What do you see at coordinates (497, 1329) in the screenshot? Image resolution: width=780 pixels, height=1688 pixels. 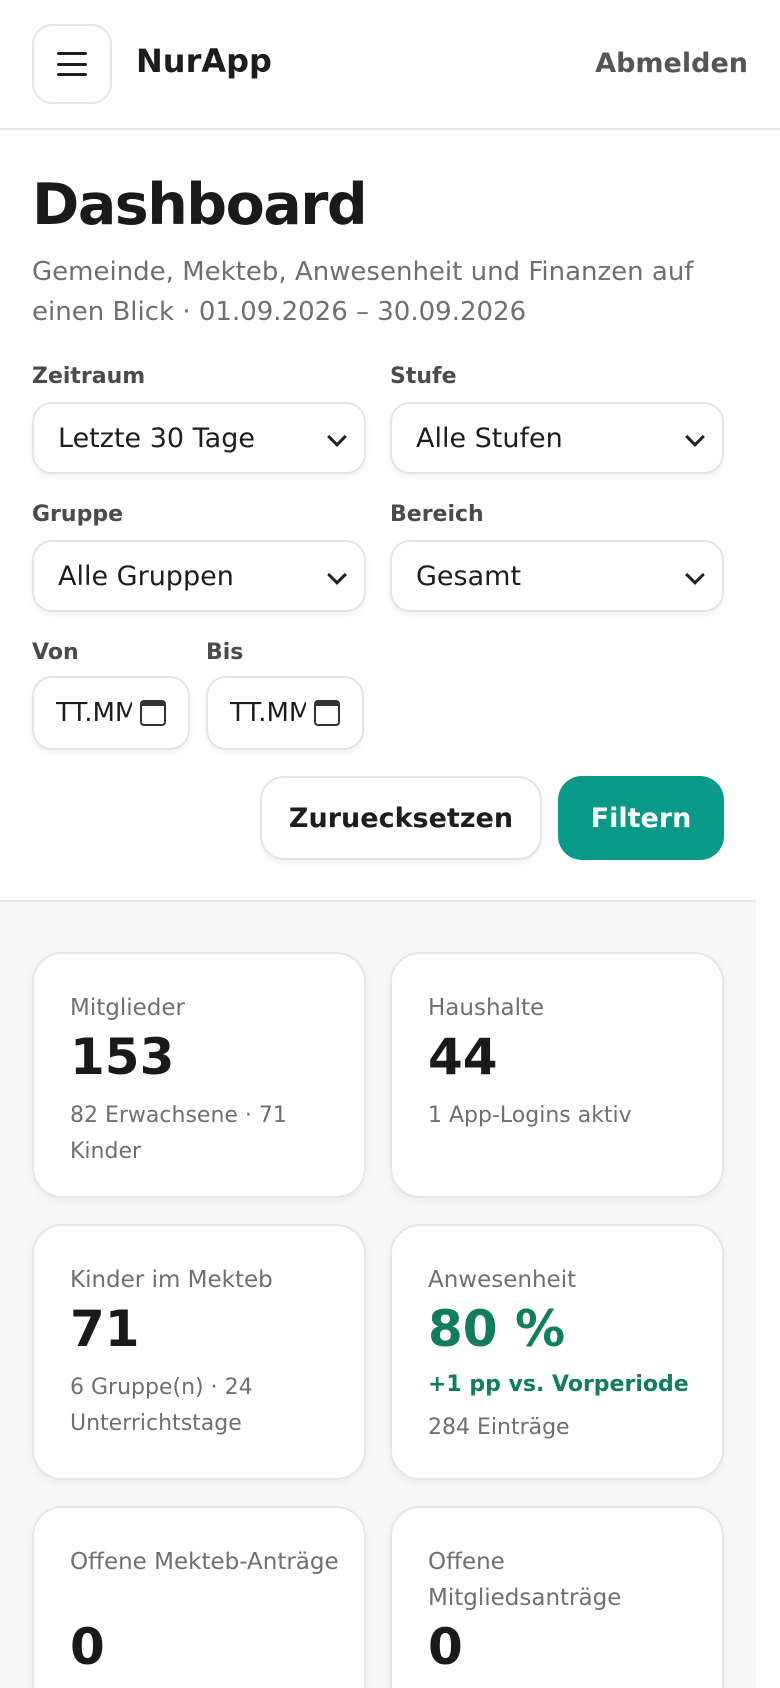 I see `attendance-value: 80 %` at bounding box center [497, 1329].